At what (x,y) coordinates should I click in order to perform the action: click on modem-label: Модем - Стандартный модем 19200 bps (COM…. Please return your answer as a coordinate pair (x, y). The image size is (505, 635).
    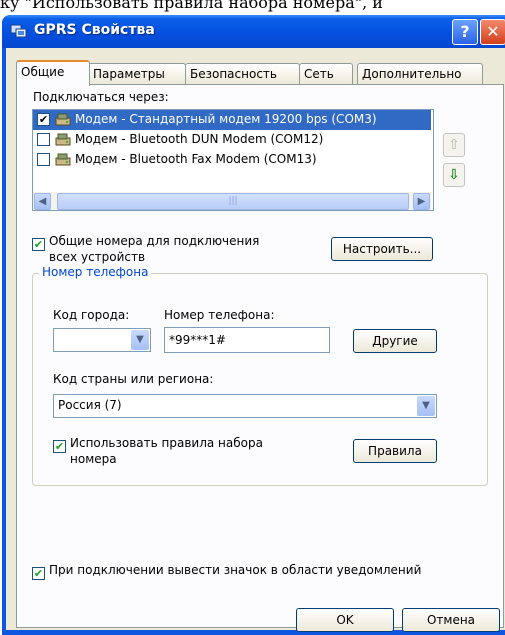
    Looking at the image, I should click on (226, 119).